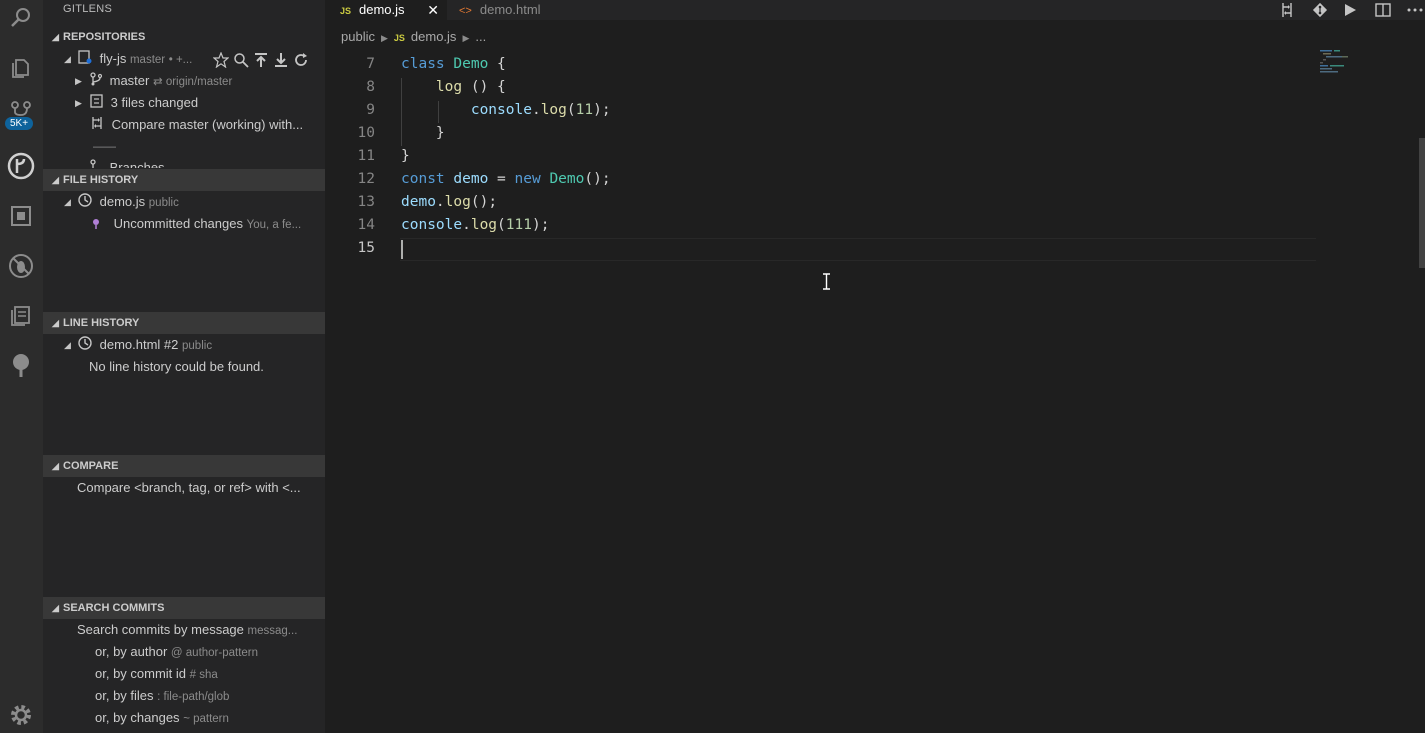 The height and width of the screenshot is (733, 1425). Describe the element at coordinates (144, 103) in the screenshot. I see `files-changed-item: 3 files changed` at that location.